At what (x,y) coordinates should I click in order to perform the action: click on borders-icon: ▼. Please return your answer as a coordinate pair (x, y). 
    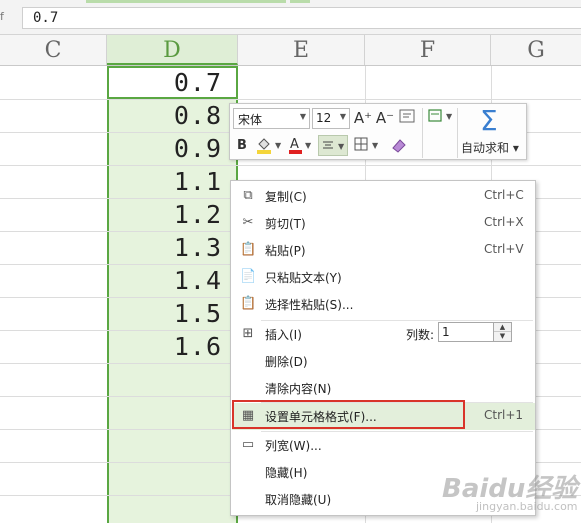
    Looking at the image, I should click on (366, 144).